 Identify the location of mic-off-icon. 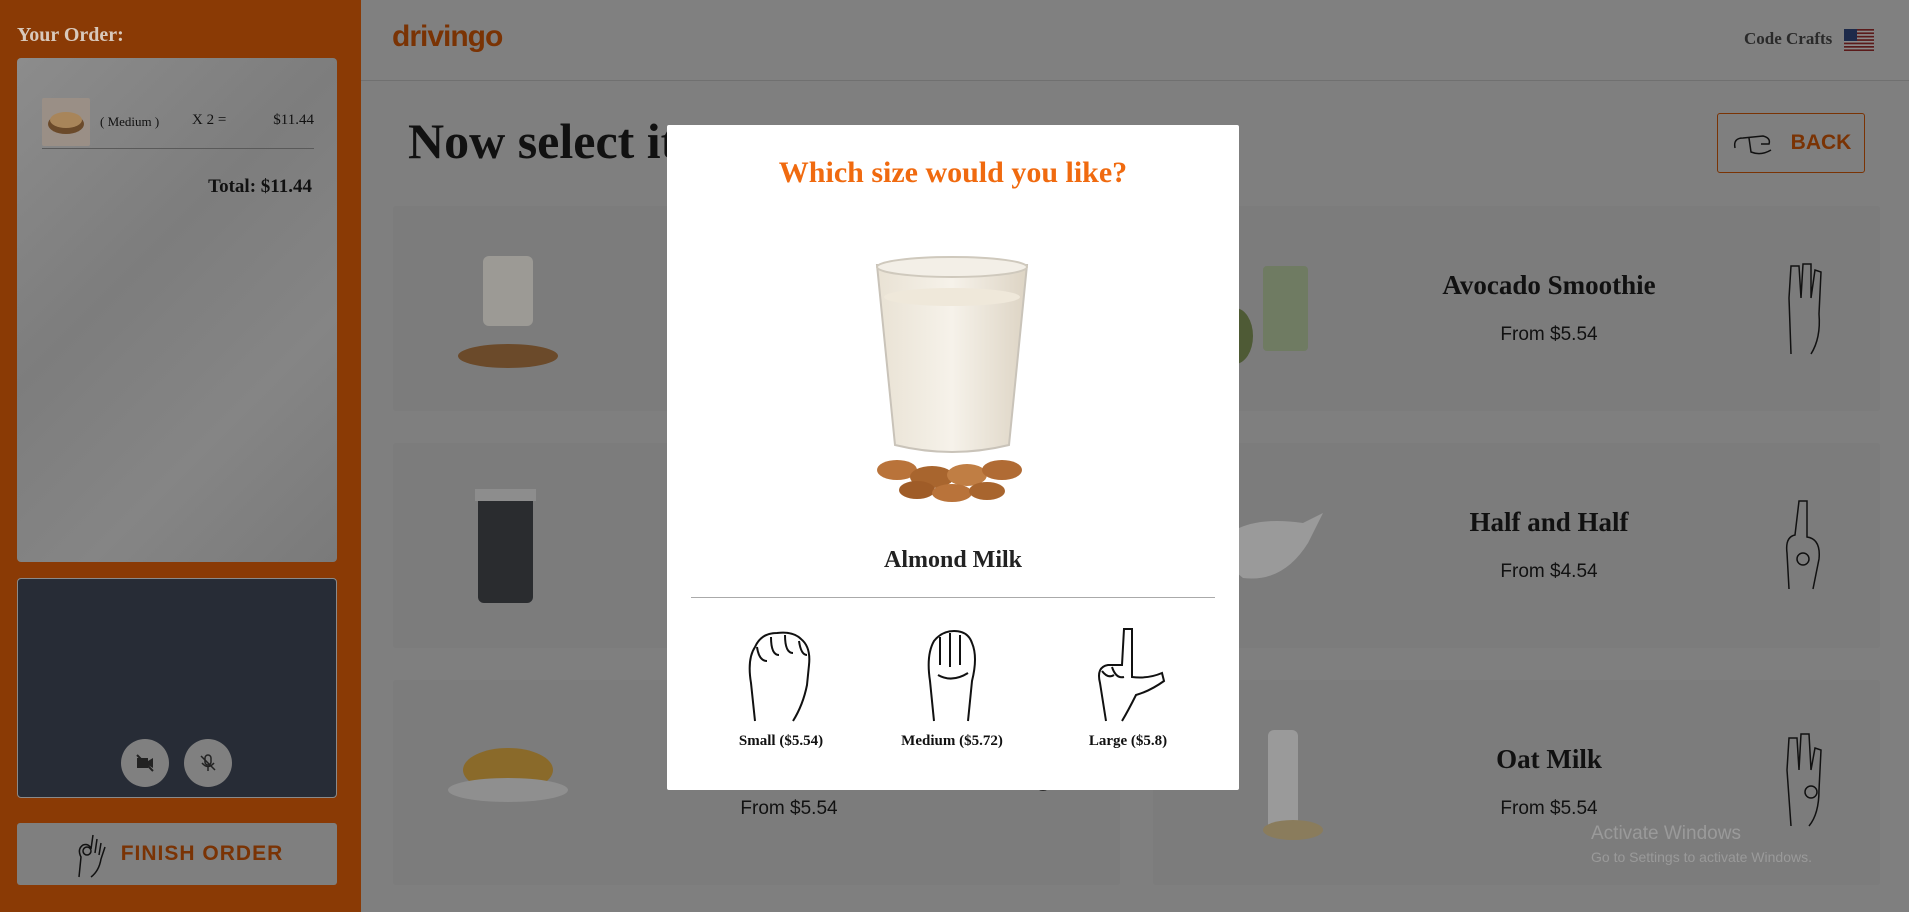
(208, 762).